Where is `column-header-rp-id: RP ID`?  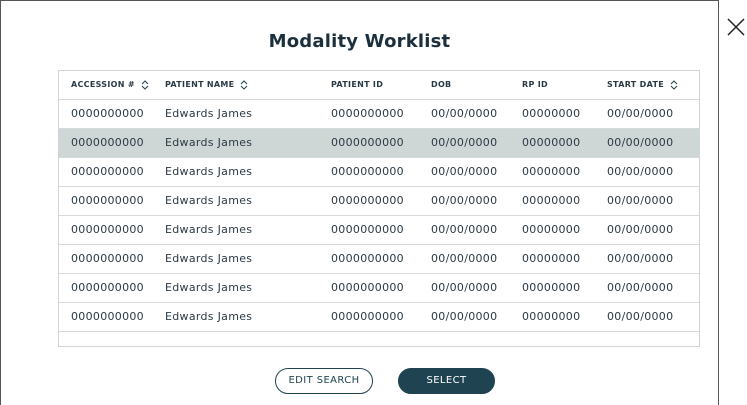 column-header-rp-id: RP ID is located at coordinates (535, 84).